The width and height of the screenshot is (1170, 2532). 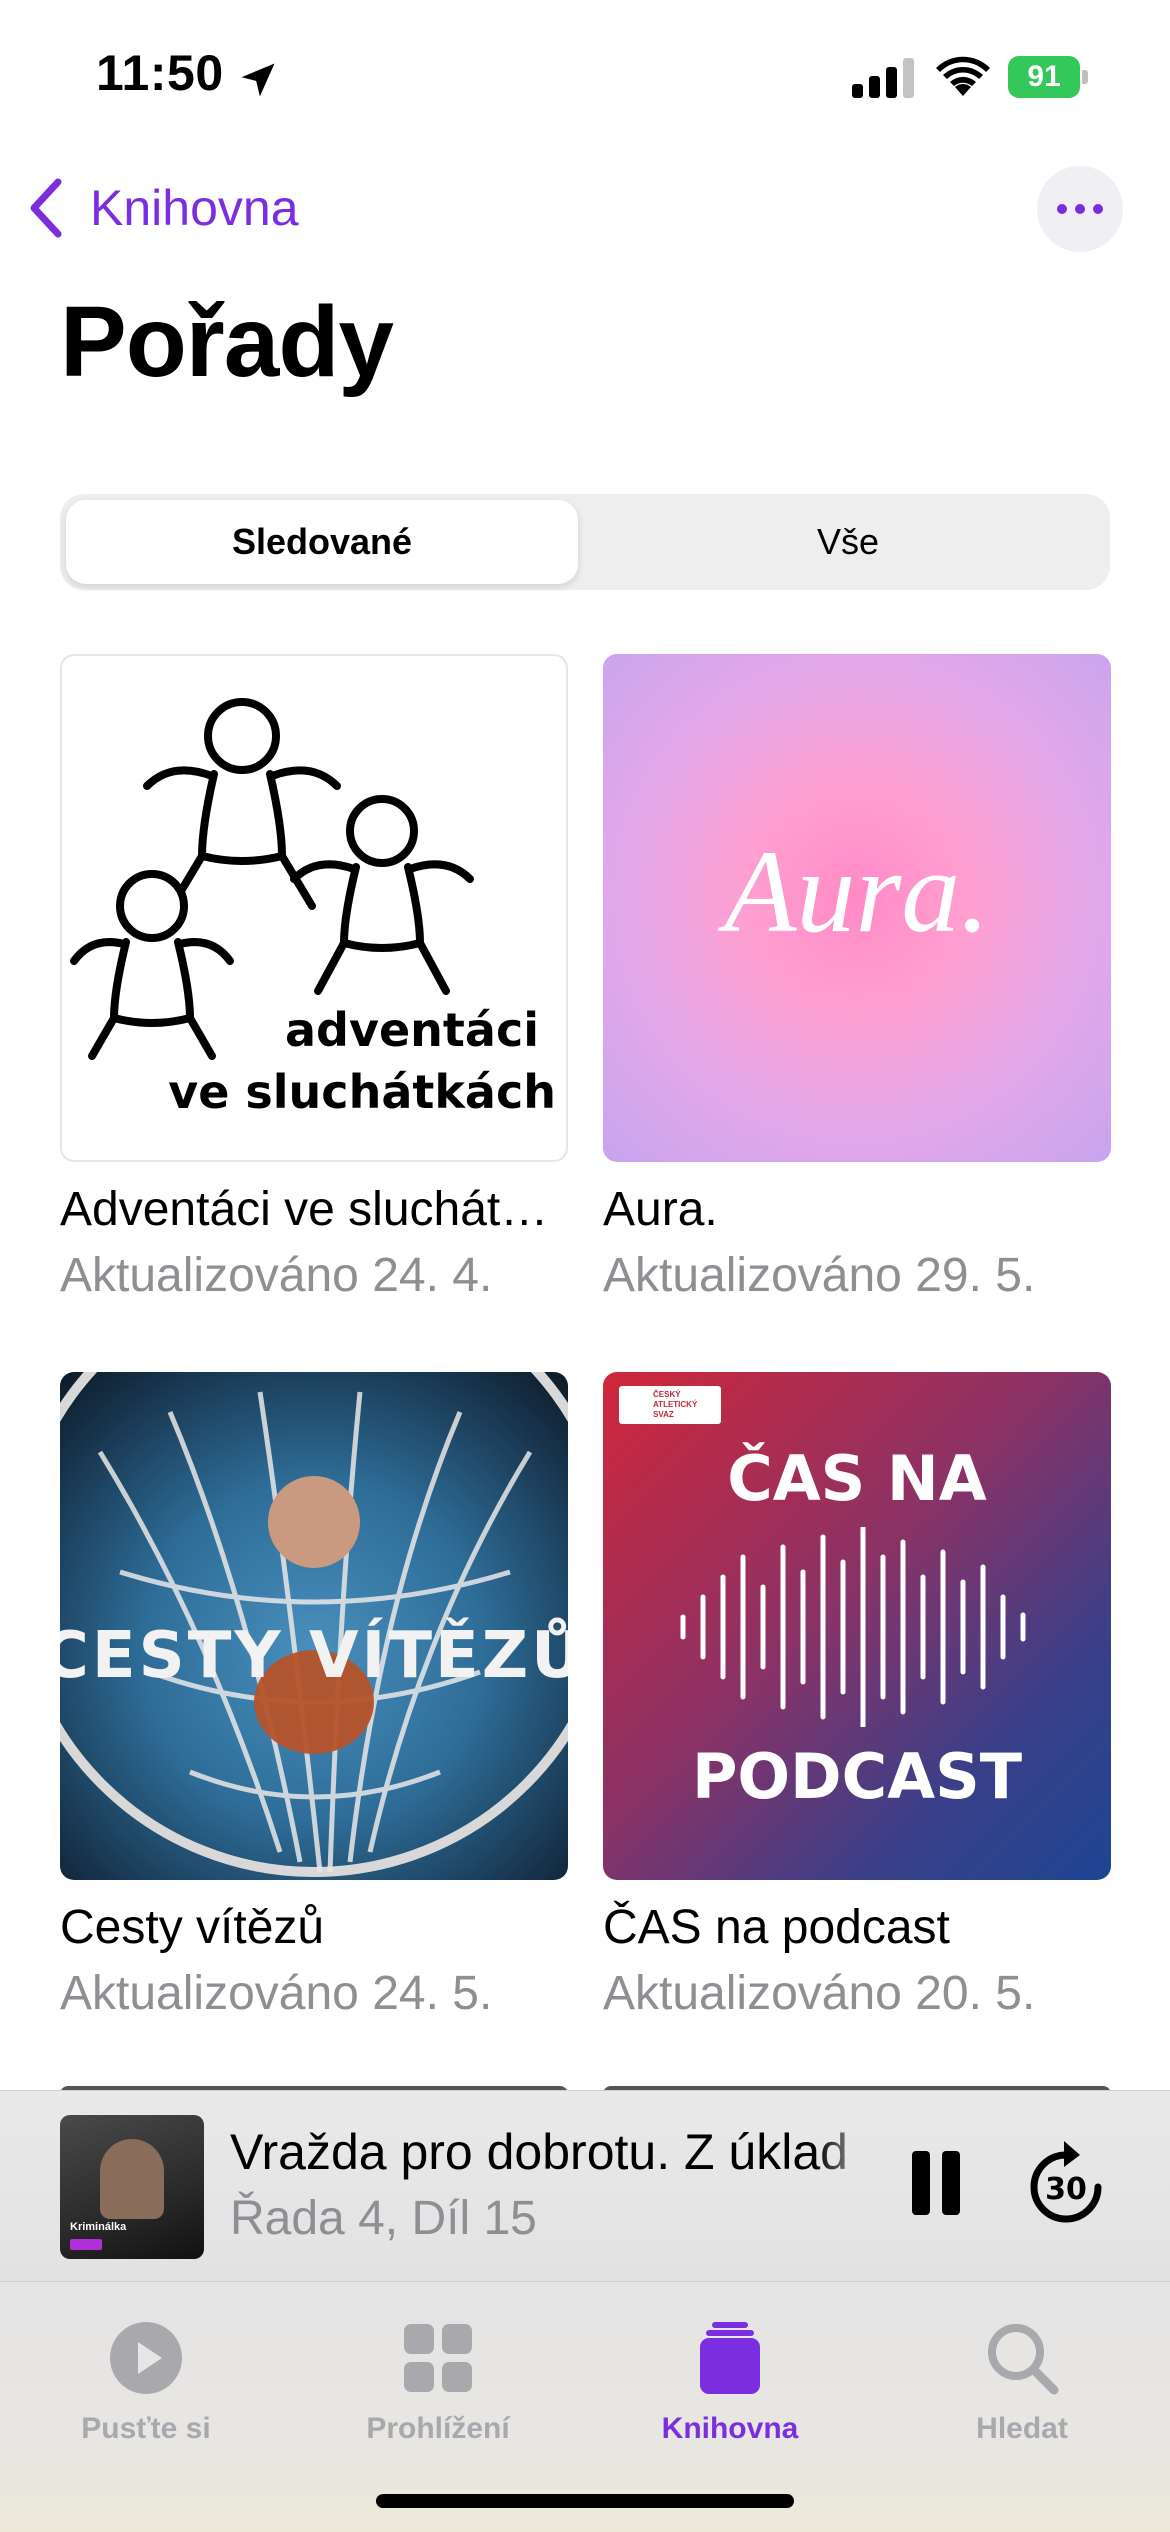 What do you see at coordinates (276, 1275) in the screenshot?
I see `show-updated: Aktualizováno 24. 4.` at bounding box center [276, 1275].